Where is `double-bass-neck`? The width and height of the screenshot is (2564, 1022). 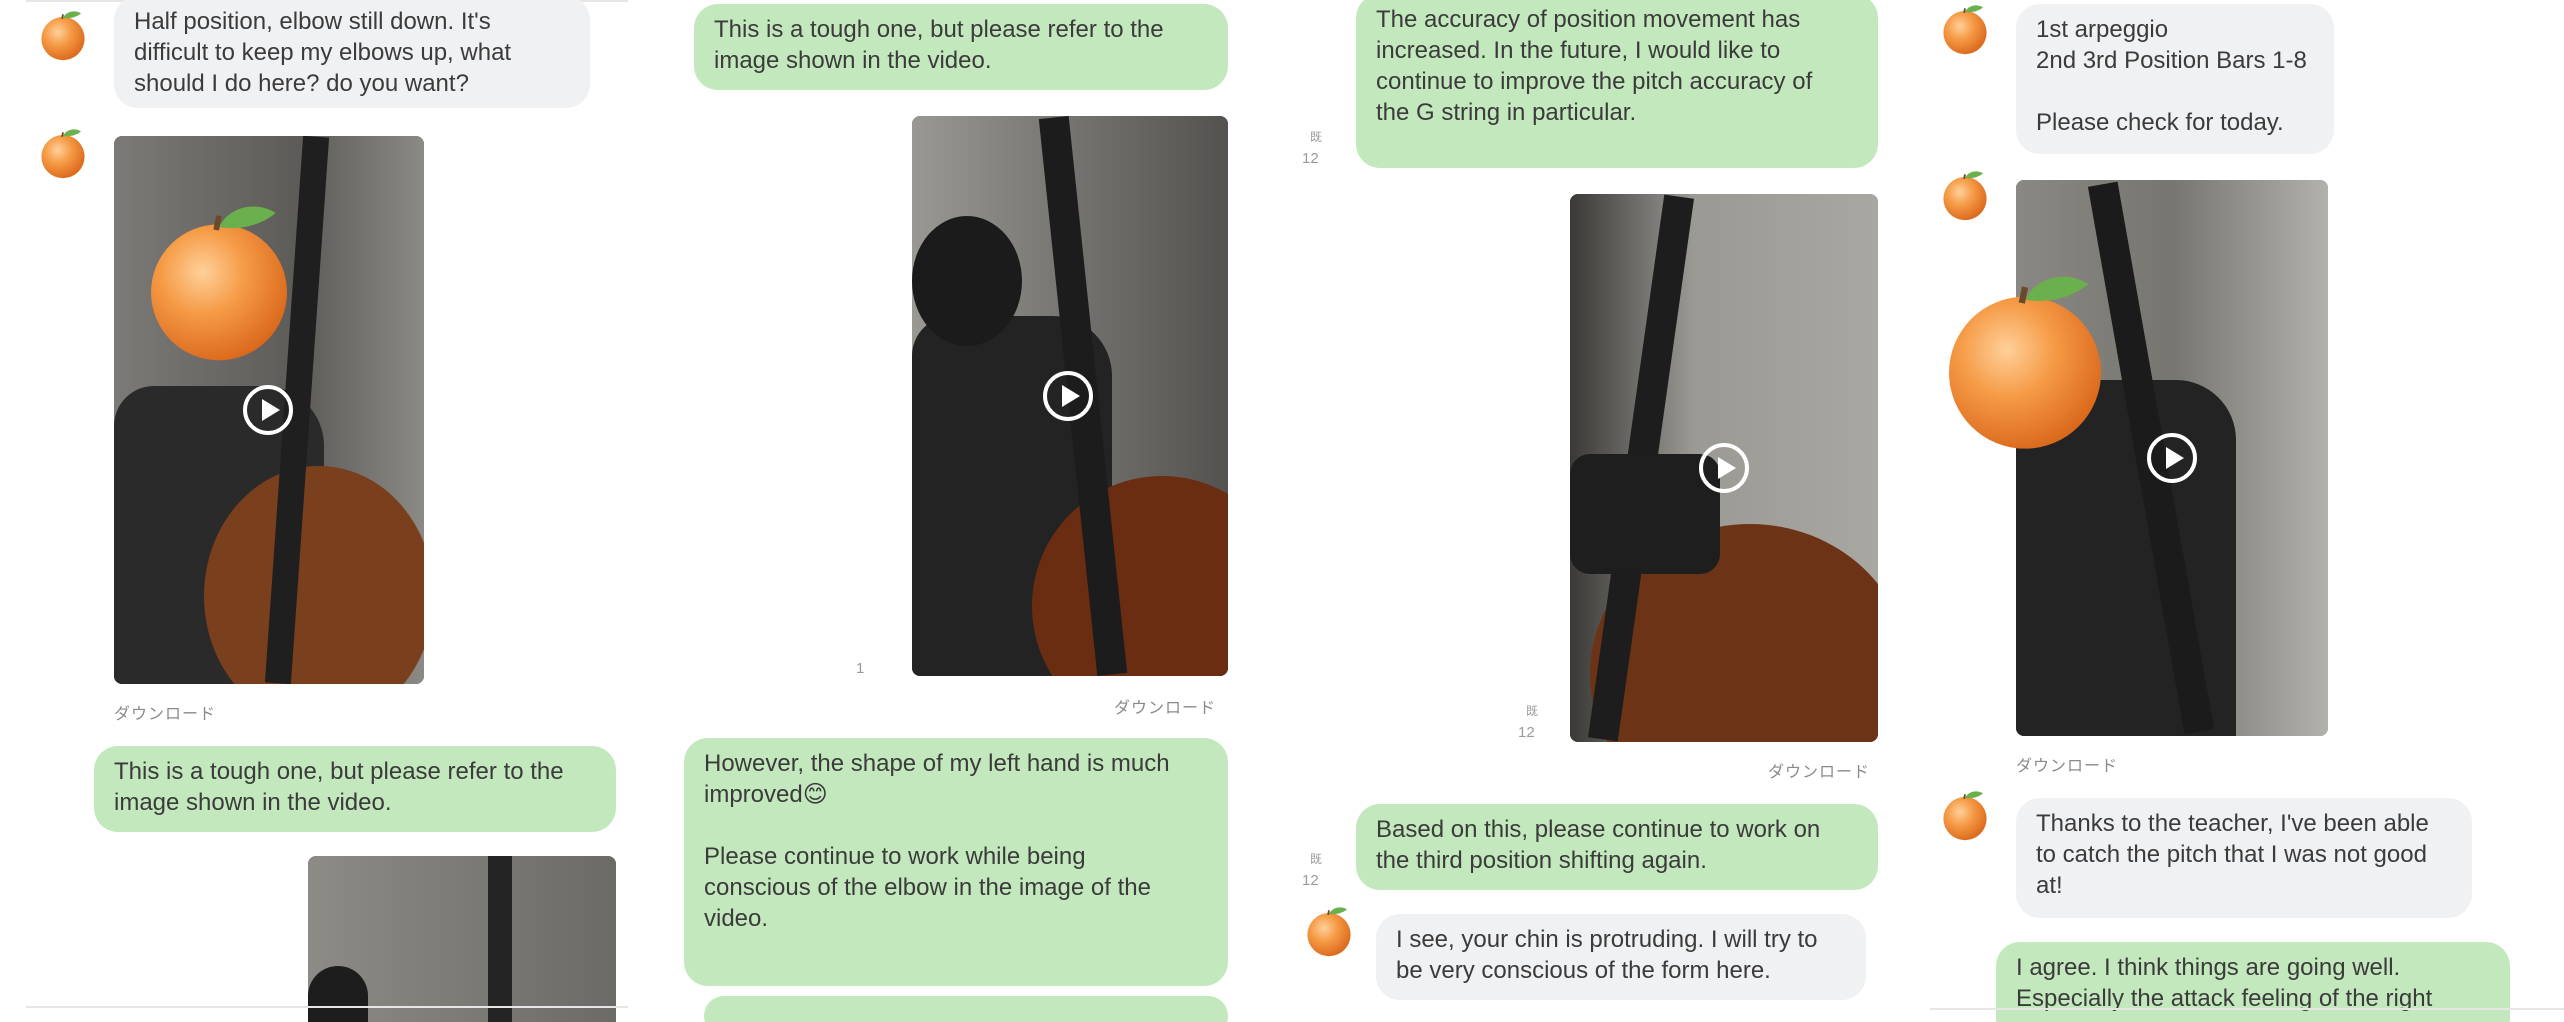 double-bass-neck is located at coordinates (500, 939).